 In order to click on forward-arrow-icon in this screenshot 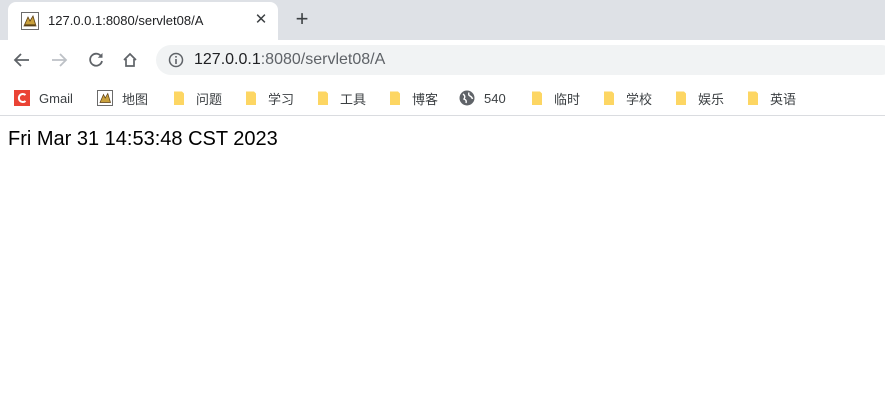, I will do `click(60, 60)`.